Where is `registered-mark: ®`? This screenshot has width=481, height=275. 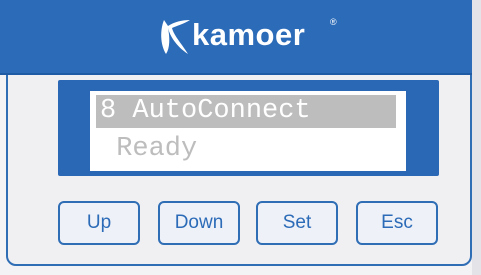 registered-mark: ® is located at coordinates (333, 22).